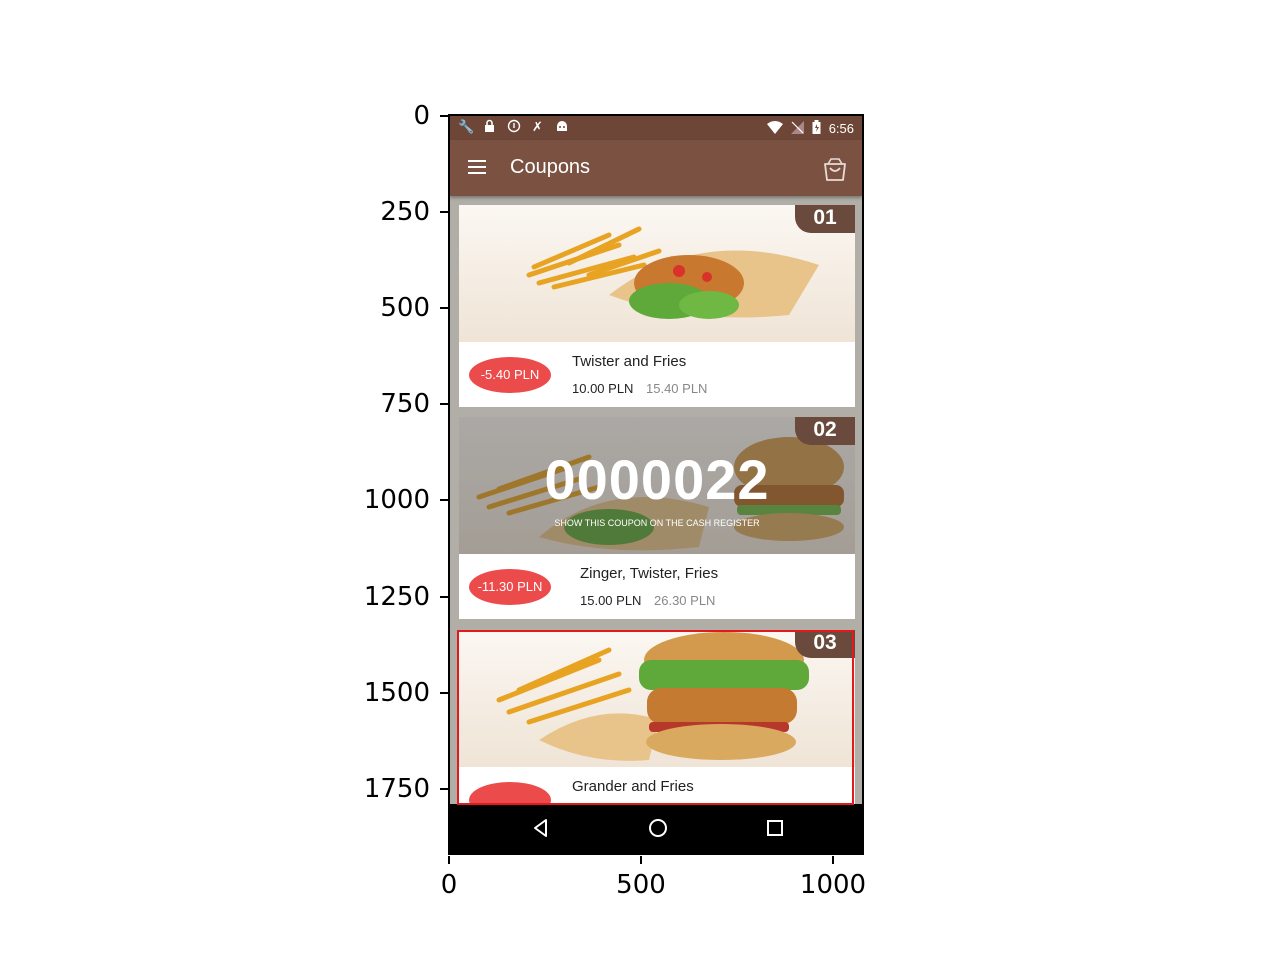 This screenshot has width=1280, height=960. Describe the element at coordinates (685, 600) in the screenshot. I see `coupon-old-price: 26.30 PLN` at that location.